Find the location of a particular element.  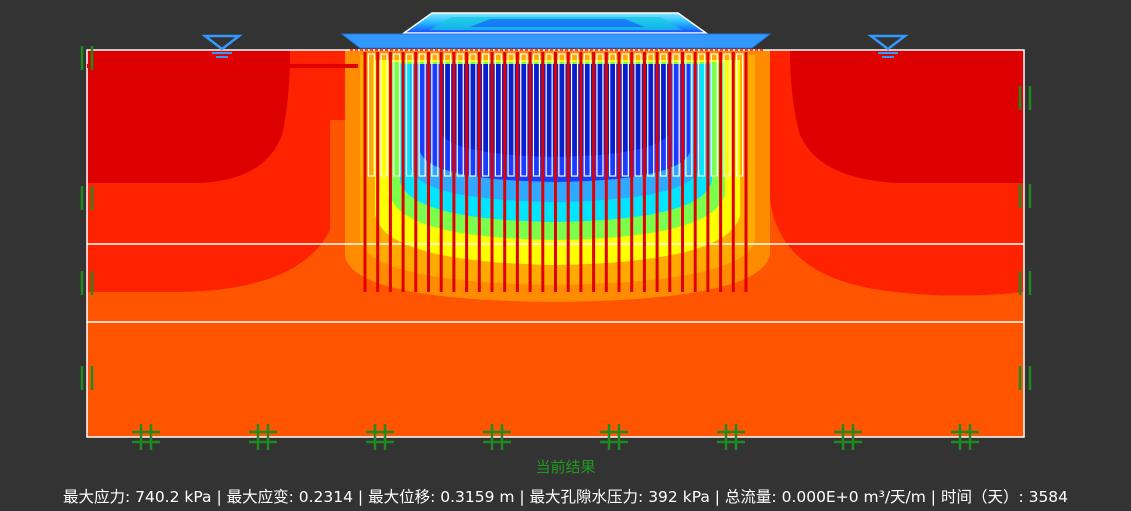

contour-band-max-left is located at coordinates (188, 116).